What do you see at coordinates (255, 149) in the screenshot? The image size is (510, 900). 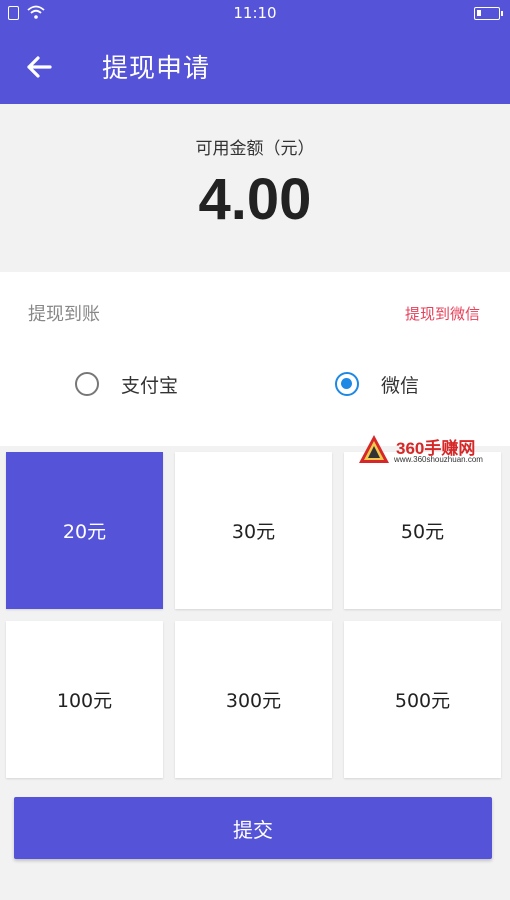 I see `balance-label: 可用金额（元）` at bounding box center [255, 149].